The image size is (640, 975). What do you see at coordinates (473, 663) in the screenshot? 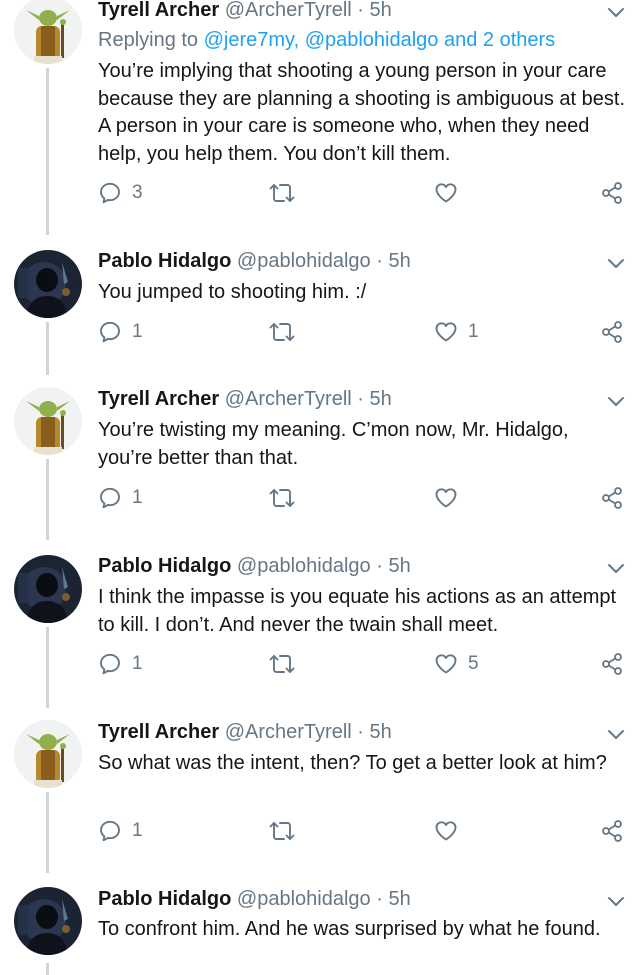
I see `like-count: 5` at bounding box center [473, 663].